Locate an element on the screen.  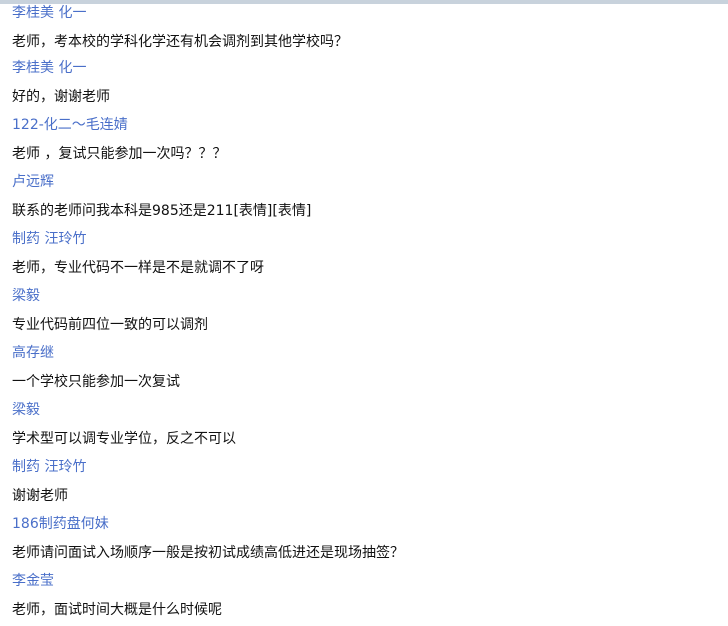
message-text: 联系的老师问我本科是985还是211[表情][表情] is located at coordinates (162, 211).